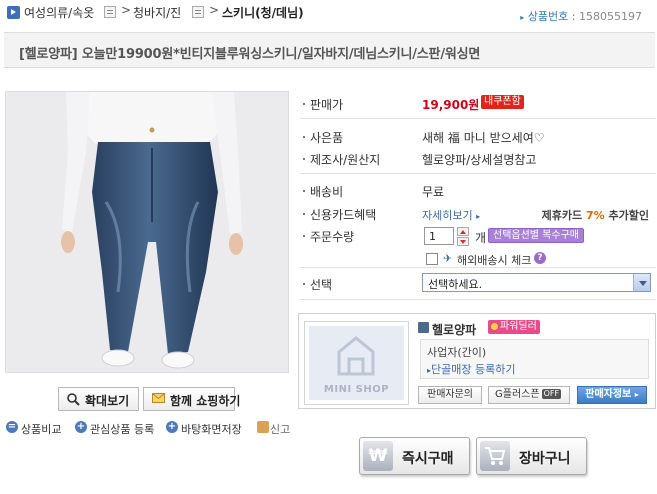 This screenshot has width=657, height=494. Describe the element at coordinates (356, 389) in the screenshot. I see `mini-shop-label: MINI SHOP` at that location.